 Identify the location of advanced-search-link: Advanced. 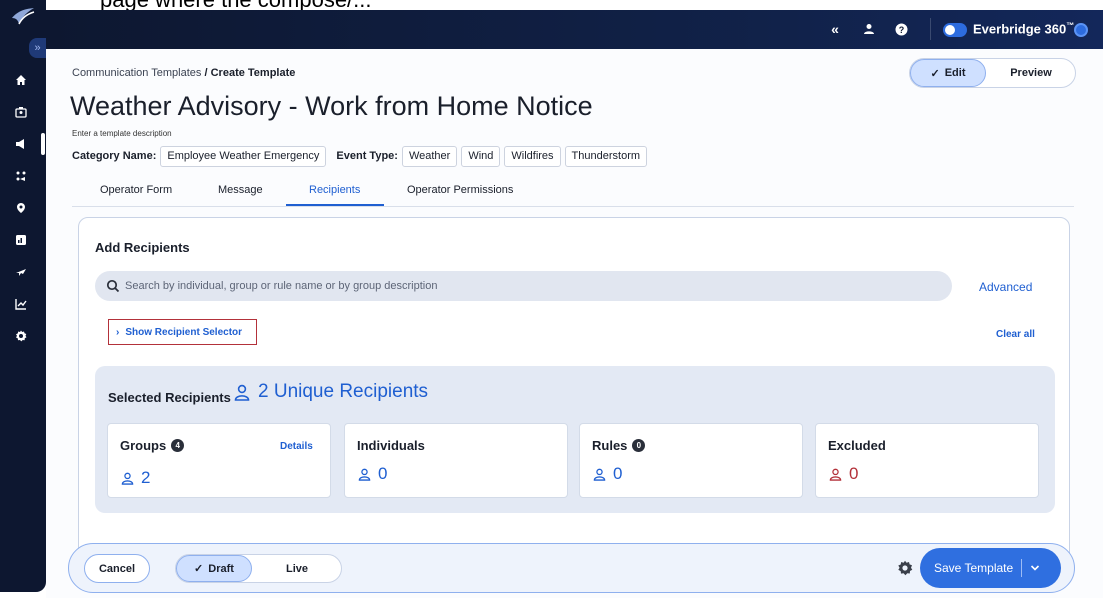
(1005, 287).